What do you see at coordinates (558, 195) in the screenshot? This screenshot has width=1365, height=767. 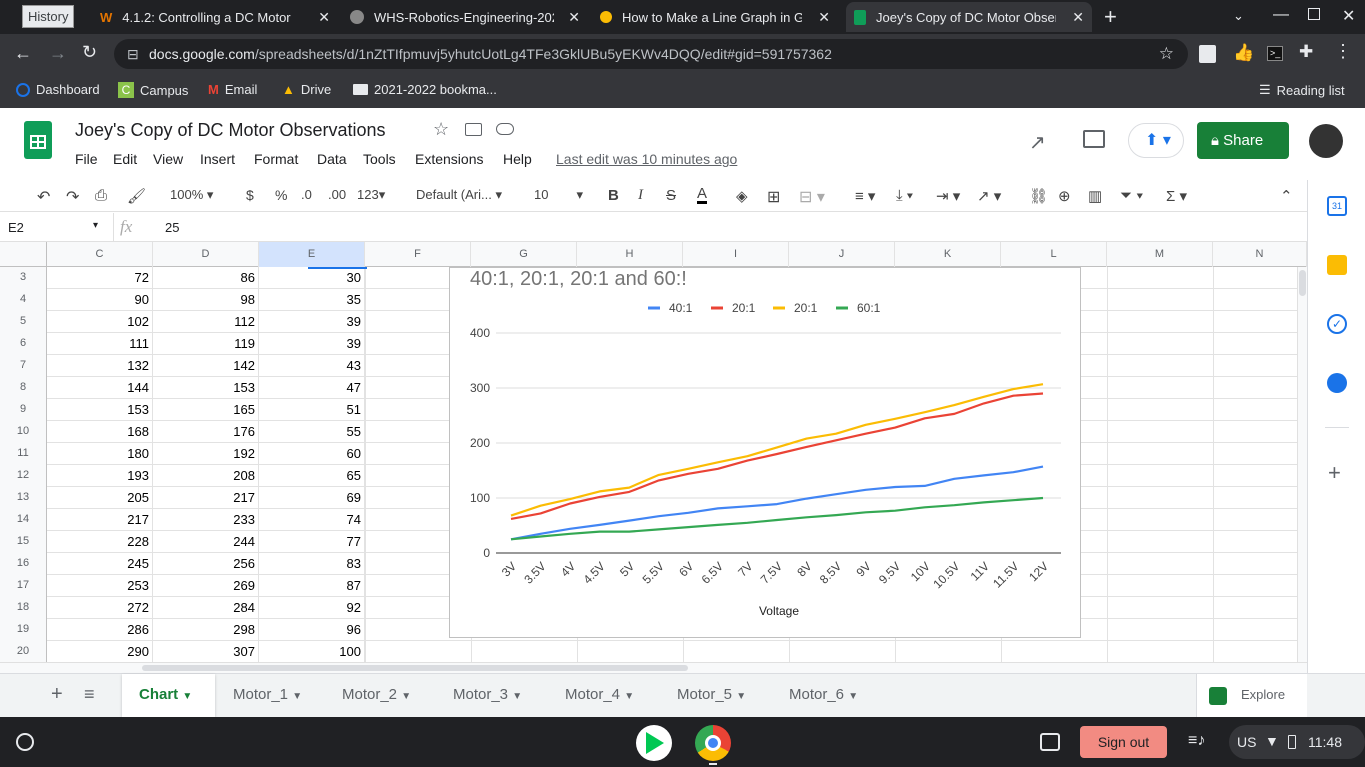 I see `font-size-select: 10 ▾` at bounding box center [558, 195].